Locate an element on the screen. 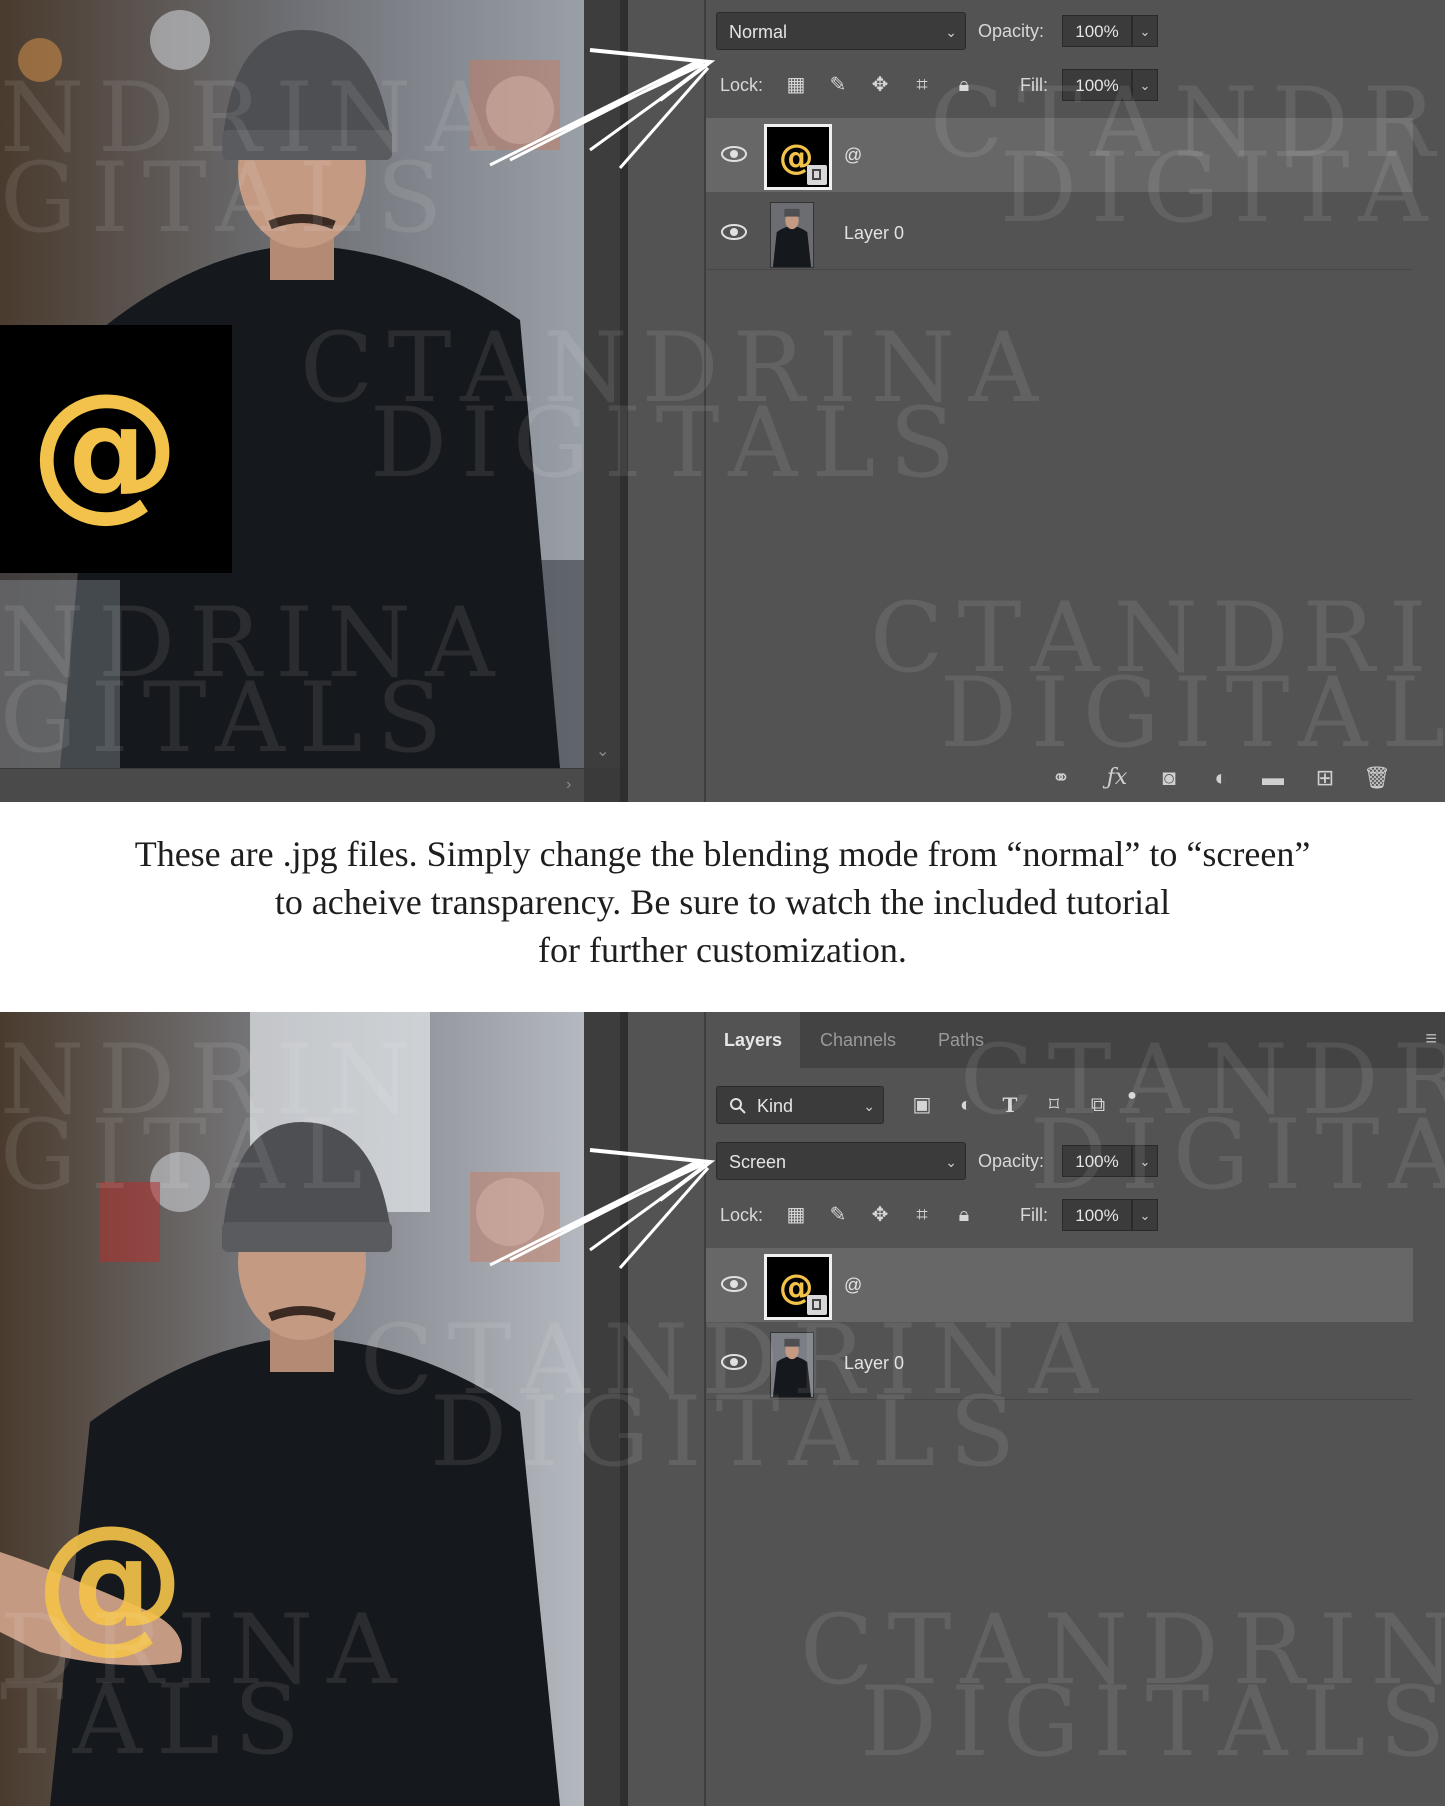  blend-mode-value: Screen is located at coordinates (758, 1162).